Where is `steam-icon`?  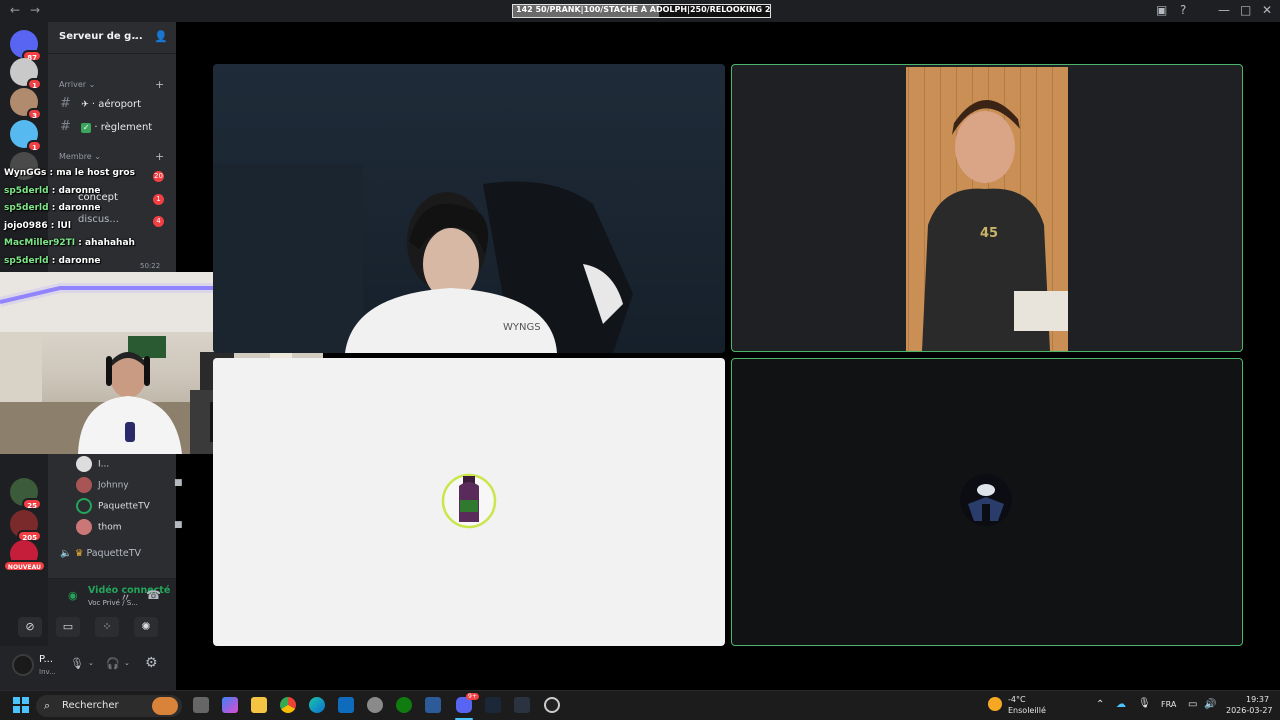 steam-icon is located at coordinates (493, 705).